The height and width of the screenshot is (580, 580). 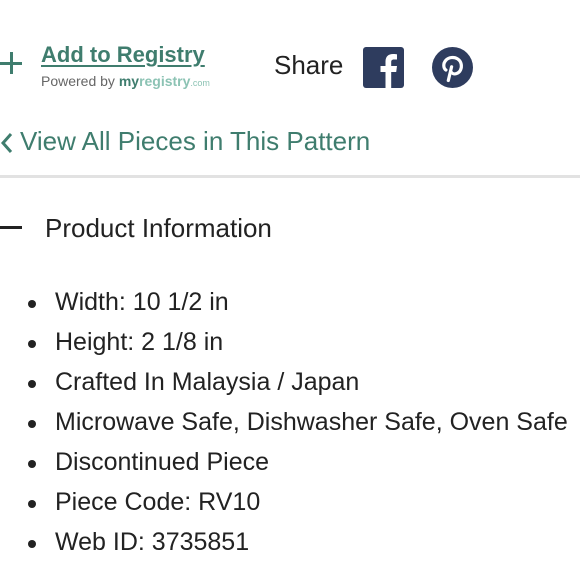 What do you see at coordinates (388, 71) in the screenshot?
I see `facebook-icon` at bounding box center [388, 71].